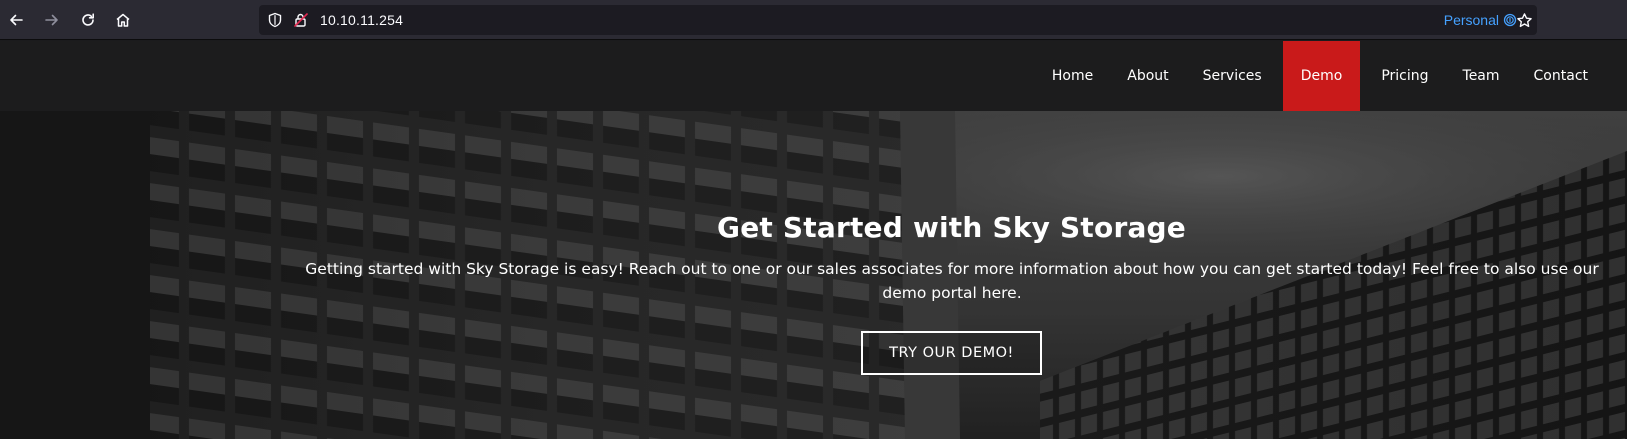 This screenshot has height=439, width=1627. What do you see at coordinates (361, 20) in the screenshot?
I see `url-text: 10.10.11.254` at bounding box center [361, 20].